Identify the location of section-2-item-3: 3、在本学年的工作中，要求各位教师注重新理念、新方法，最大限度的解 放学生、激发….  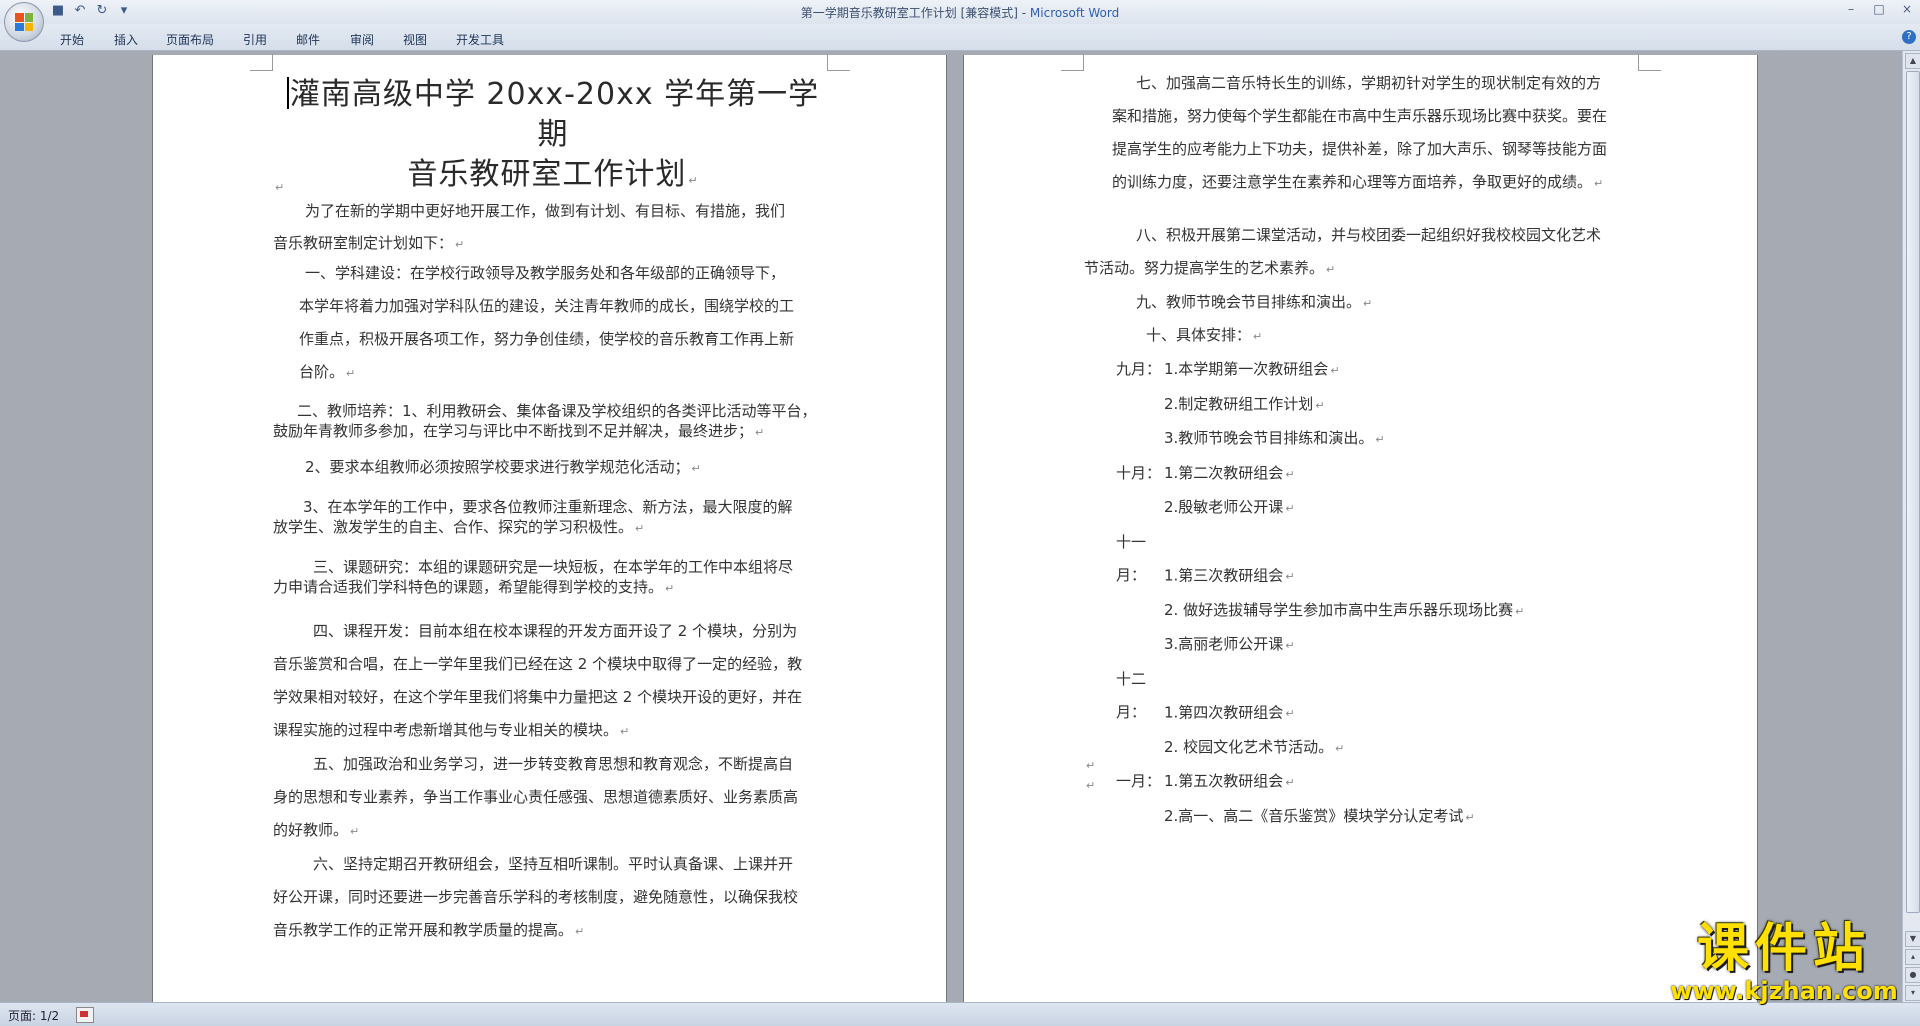
(533, 517).